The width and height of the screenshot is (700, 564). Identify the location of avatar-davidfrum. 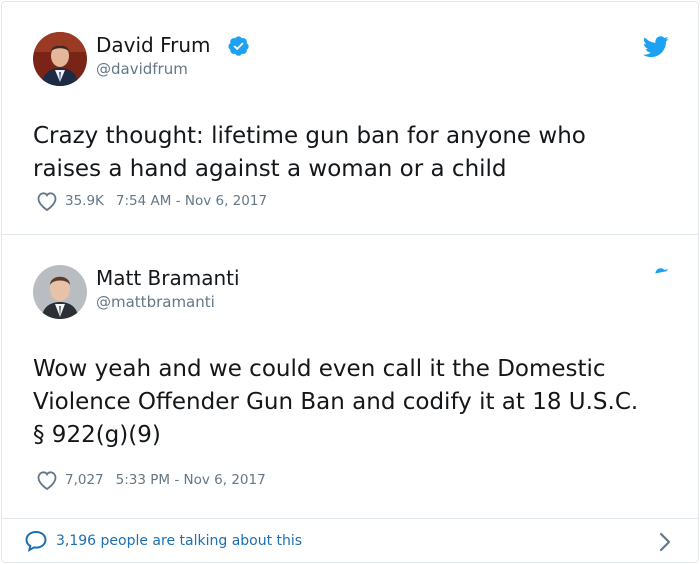
(60, 59).